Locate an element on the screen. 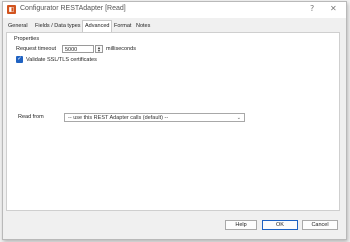 The image size is (350, 242). help-button: Help is located at coordinates (241, 225).